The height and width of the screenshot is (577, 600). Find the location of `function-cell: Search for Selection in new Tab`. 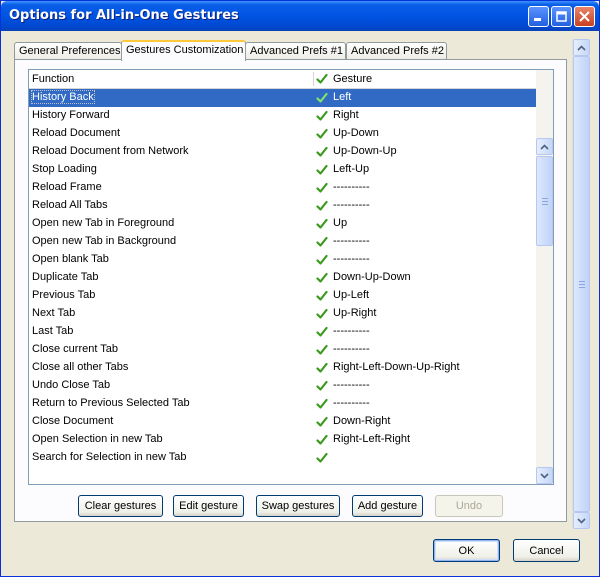

function-cell: Search for Selection in new Tab is located at coordinates (109, 457).